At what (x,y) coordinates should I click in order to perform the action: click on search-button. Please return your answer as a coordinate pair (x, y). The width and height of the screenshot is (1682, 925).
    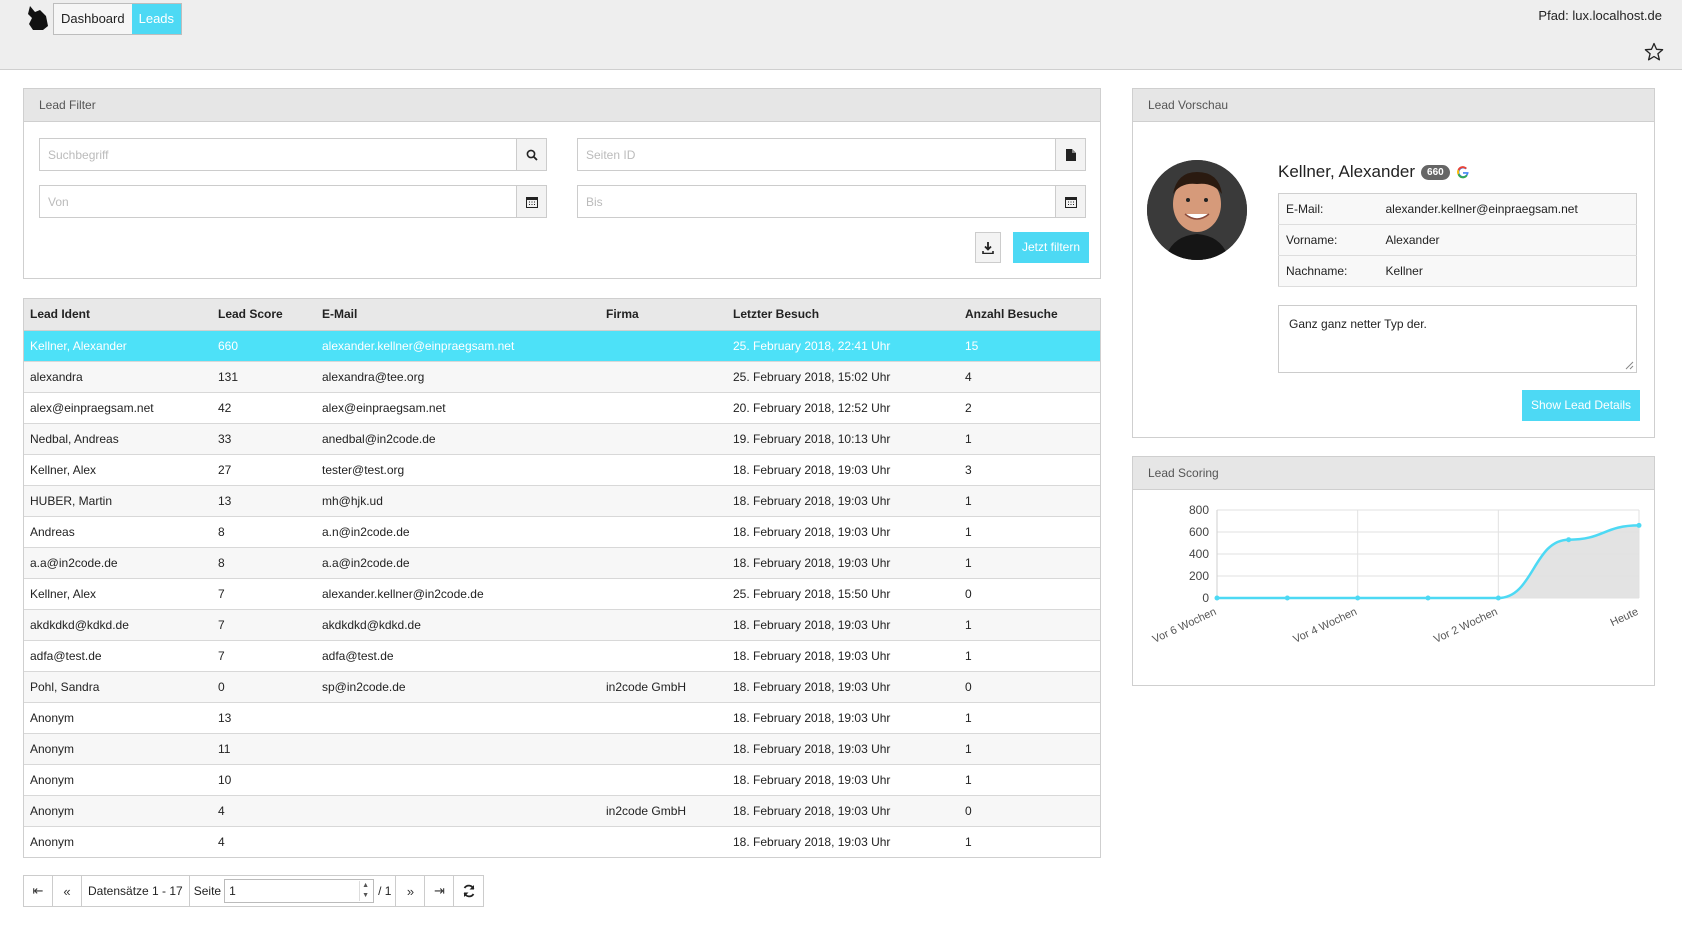
    Looking at the image, I should click on (531, 154).